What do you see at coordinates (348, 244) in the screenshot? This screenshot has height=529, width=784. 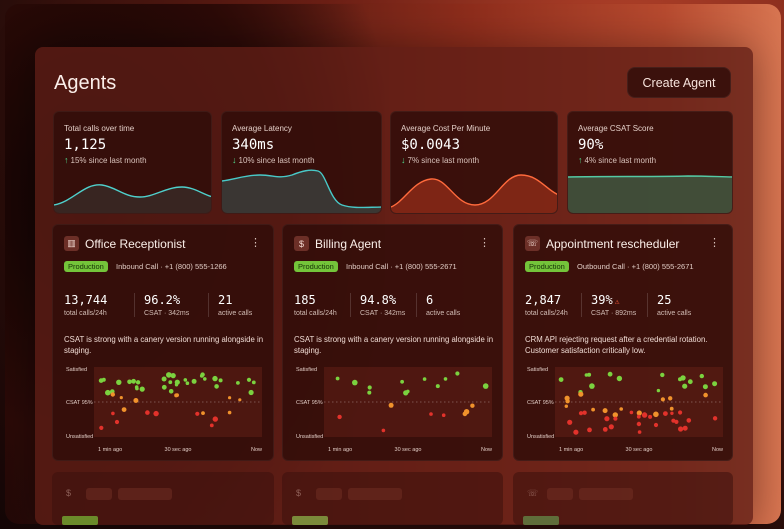 I see `agent-name: Billing Agent` at bounding box center [348, 244].